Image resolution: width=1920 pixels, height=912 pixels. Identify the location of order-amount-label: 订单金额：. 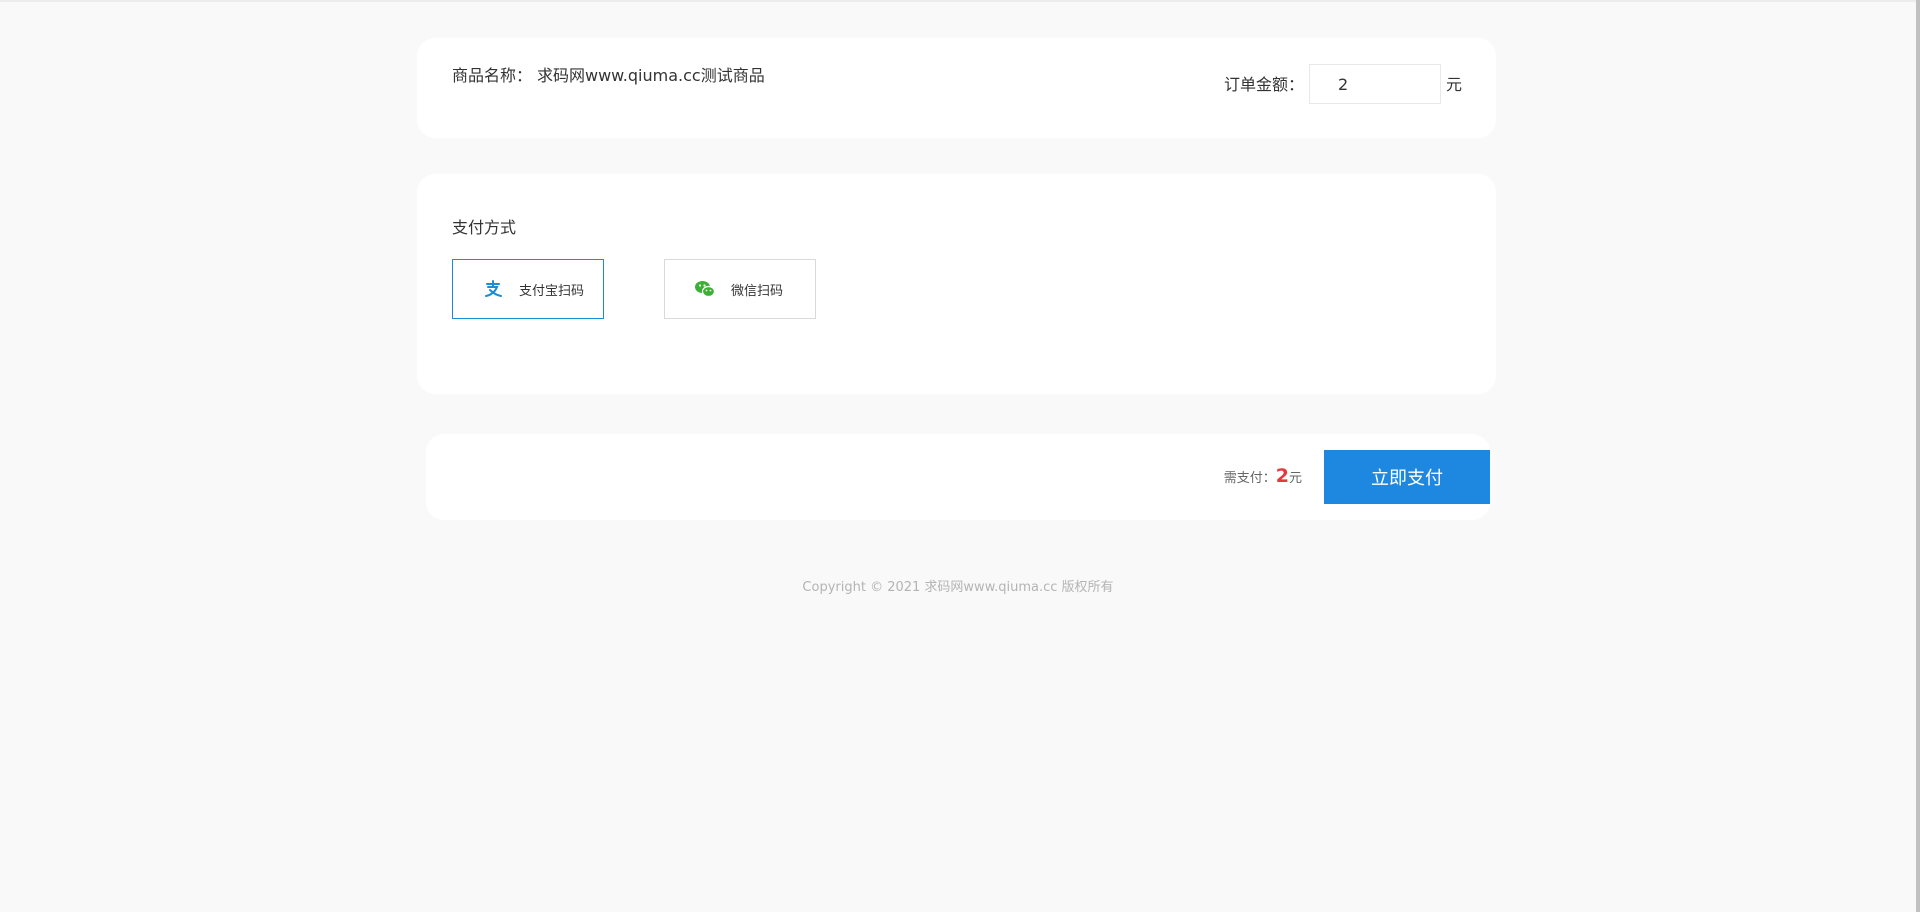
(1264, 84).